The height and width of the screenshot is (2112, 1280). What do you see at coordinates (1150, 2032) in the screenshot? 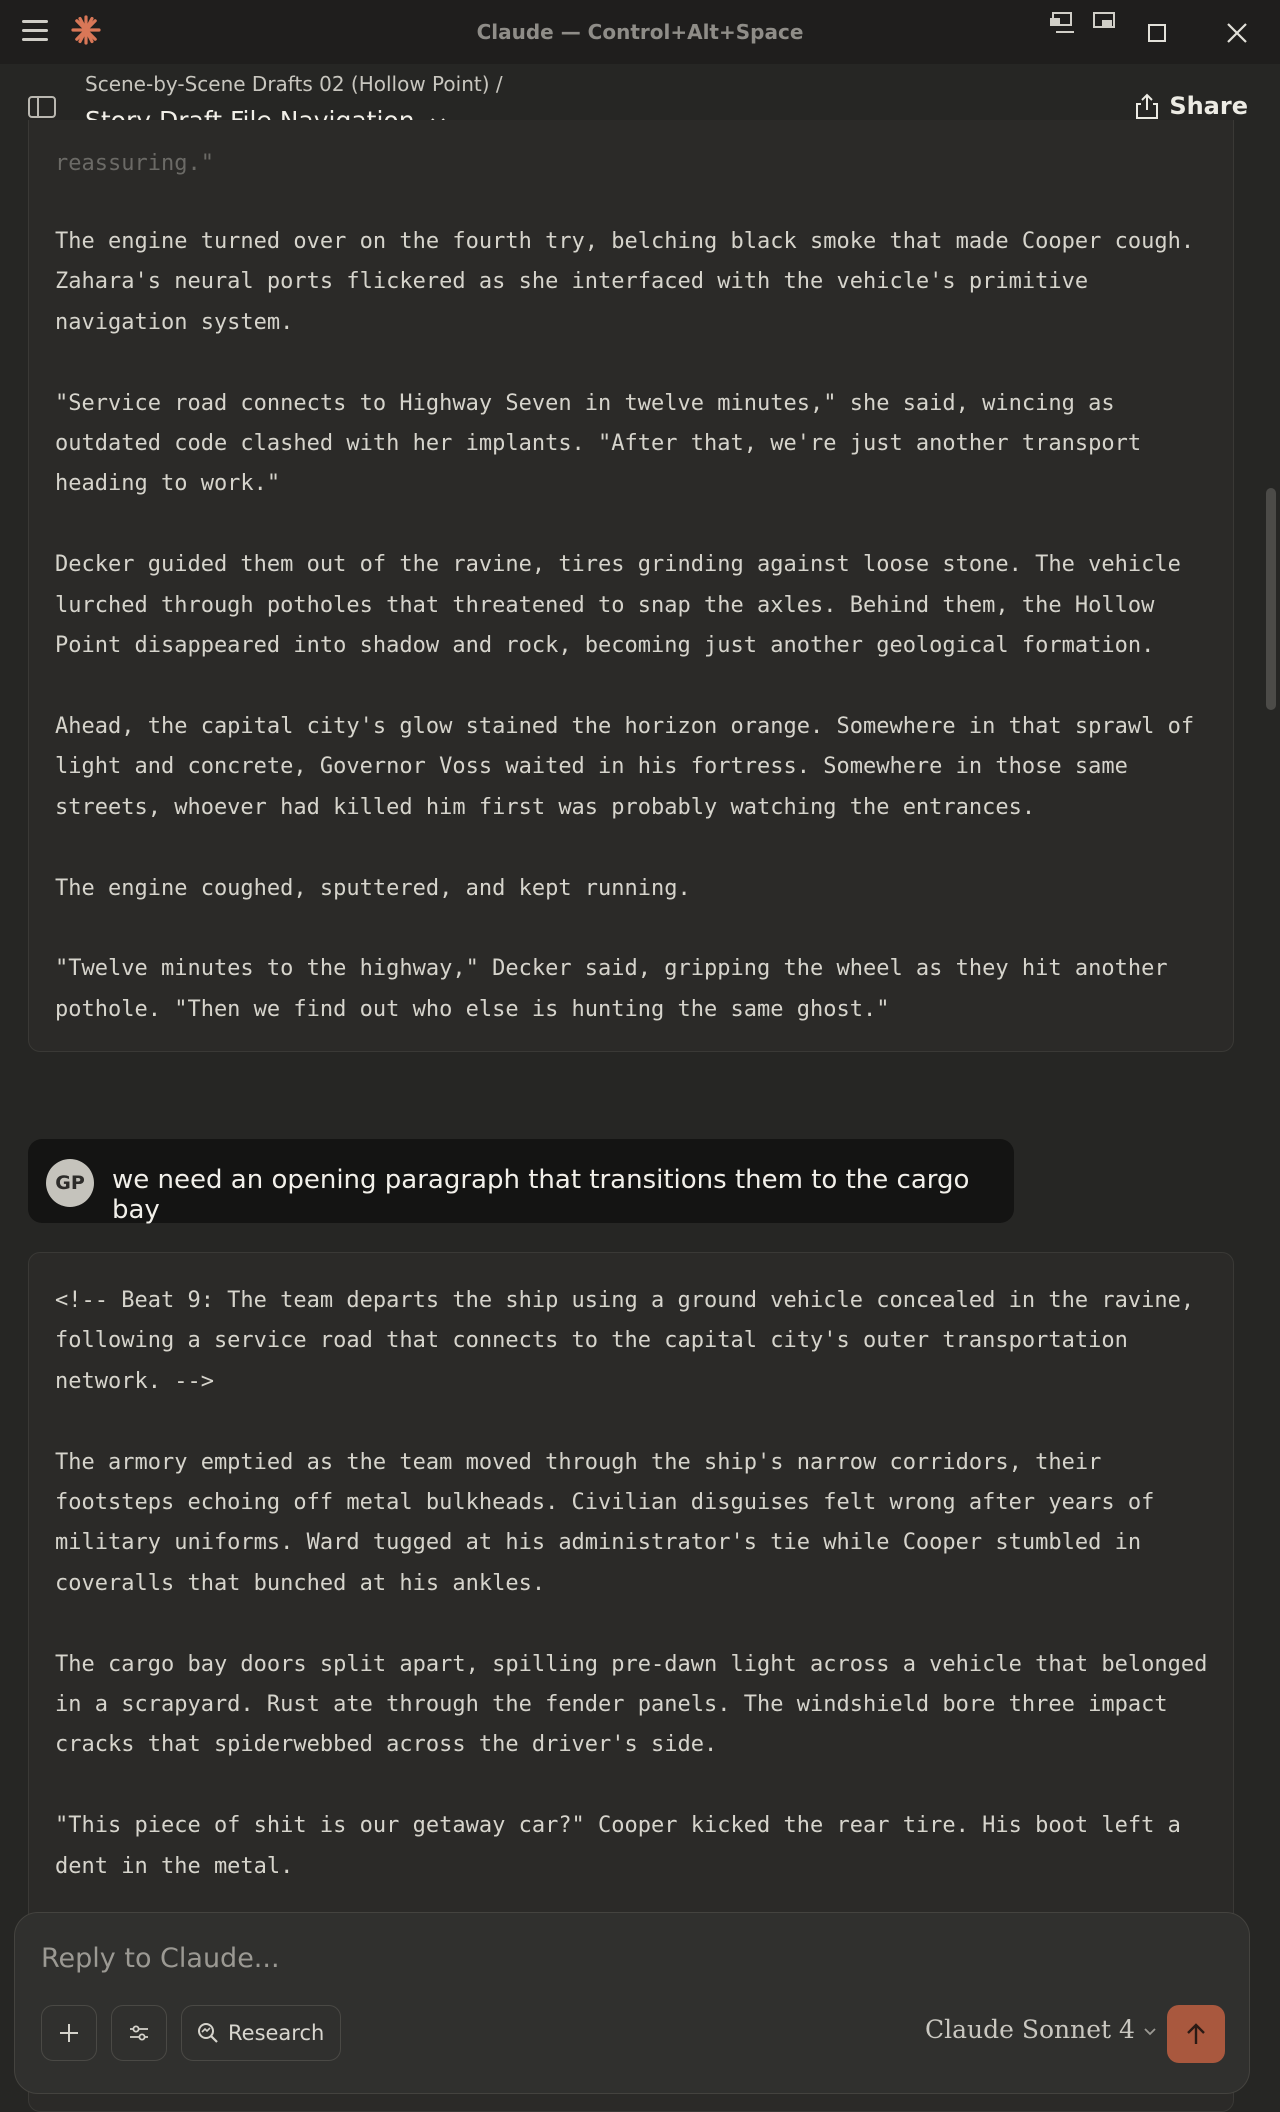
I see `chevron-down-icon` at bounding box center [1150, 2032].